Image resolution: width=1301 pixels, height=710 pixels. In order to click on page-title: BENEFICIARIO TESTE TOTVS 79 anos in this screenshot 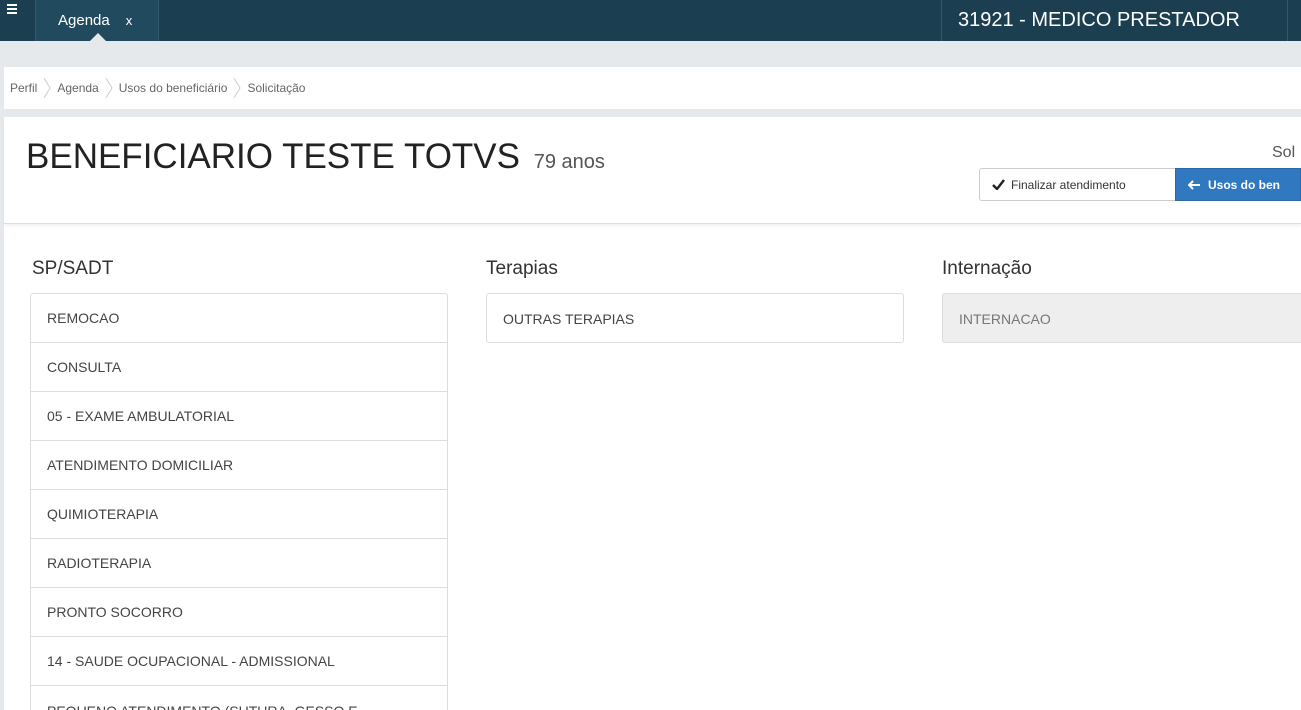, I will do `click(315, 157)`.